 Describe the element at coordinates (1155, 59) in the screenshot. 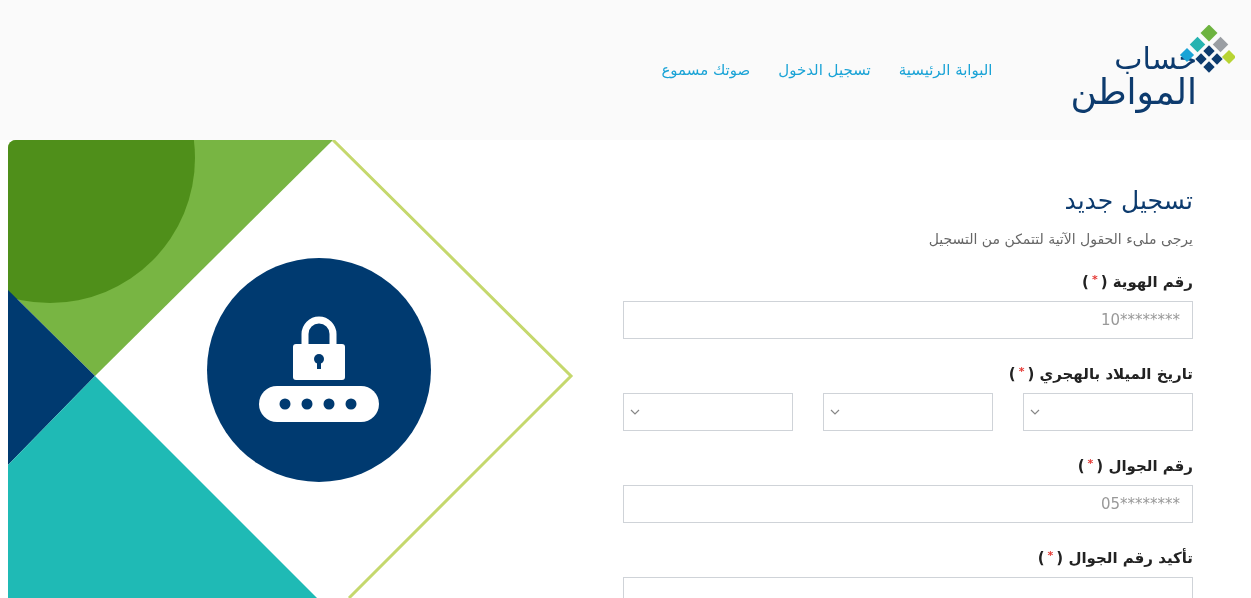

I see `logo-text: حساب` at that location.